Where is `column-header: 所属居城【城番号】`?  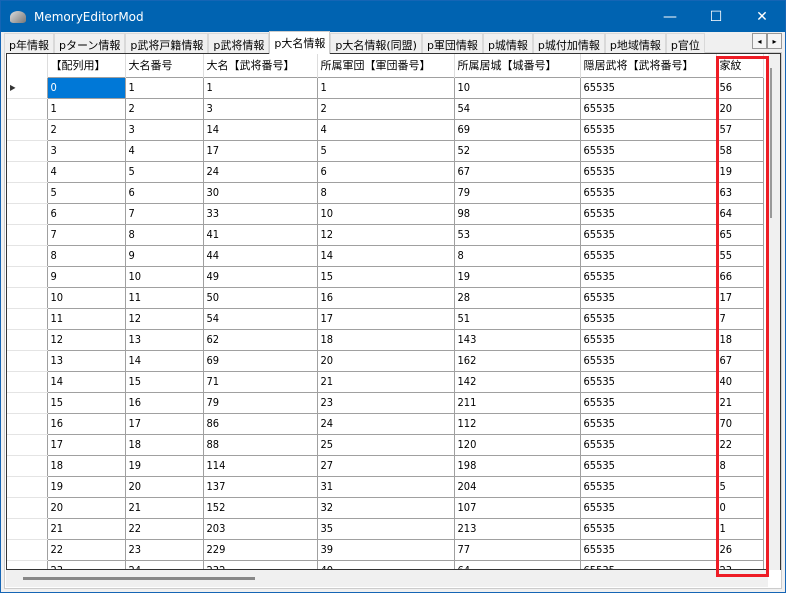
column-header: 所属居城【城番号】 is located at coordinates (517, 65).